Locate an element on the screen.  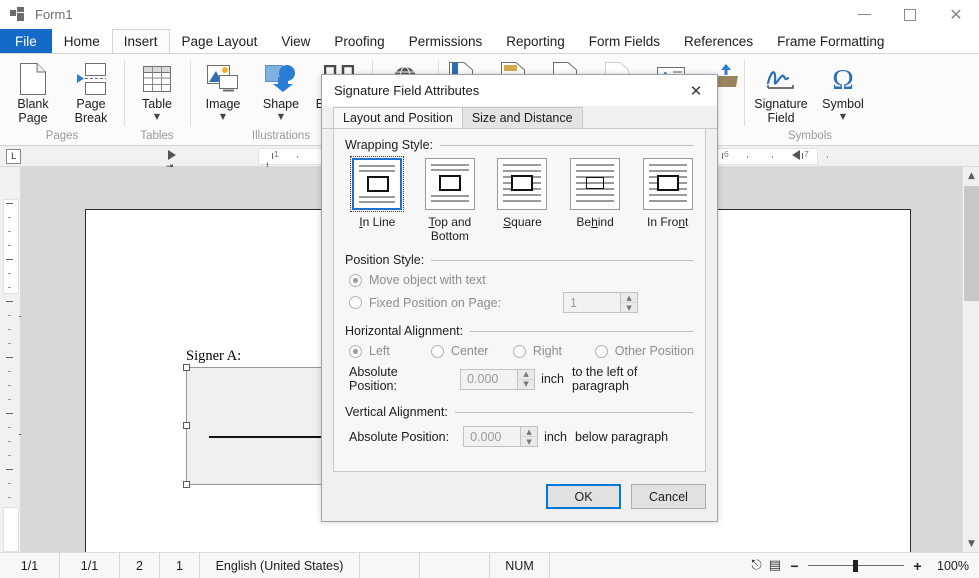
shape-button: Shape ▼ is located at coordinates (281, 89).